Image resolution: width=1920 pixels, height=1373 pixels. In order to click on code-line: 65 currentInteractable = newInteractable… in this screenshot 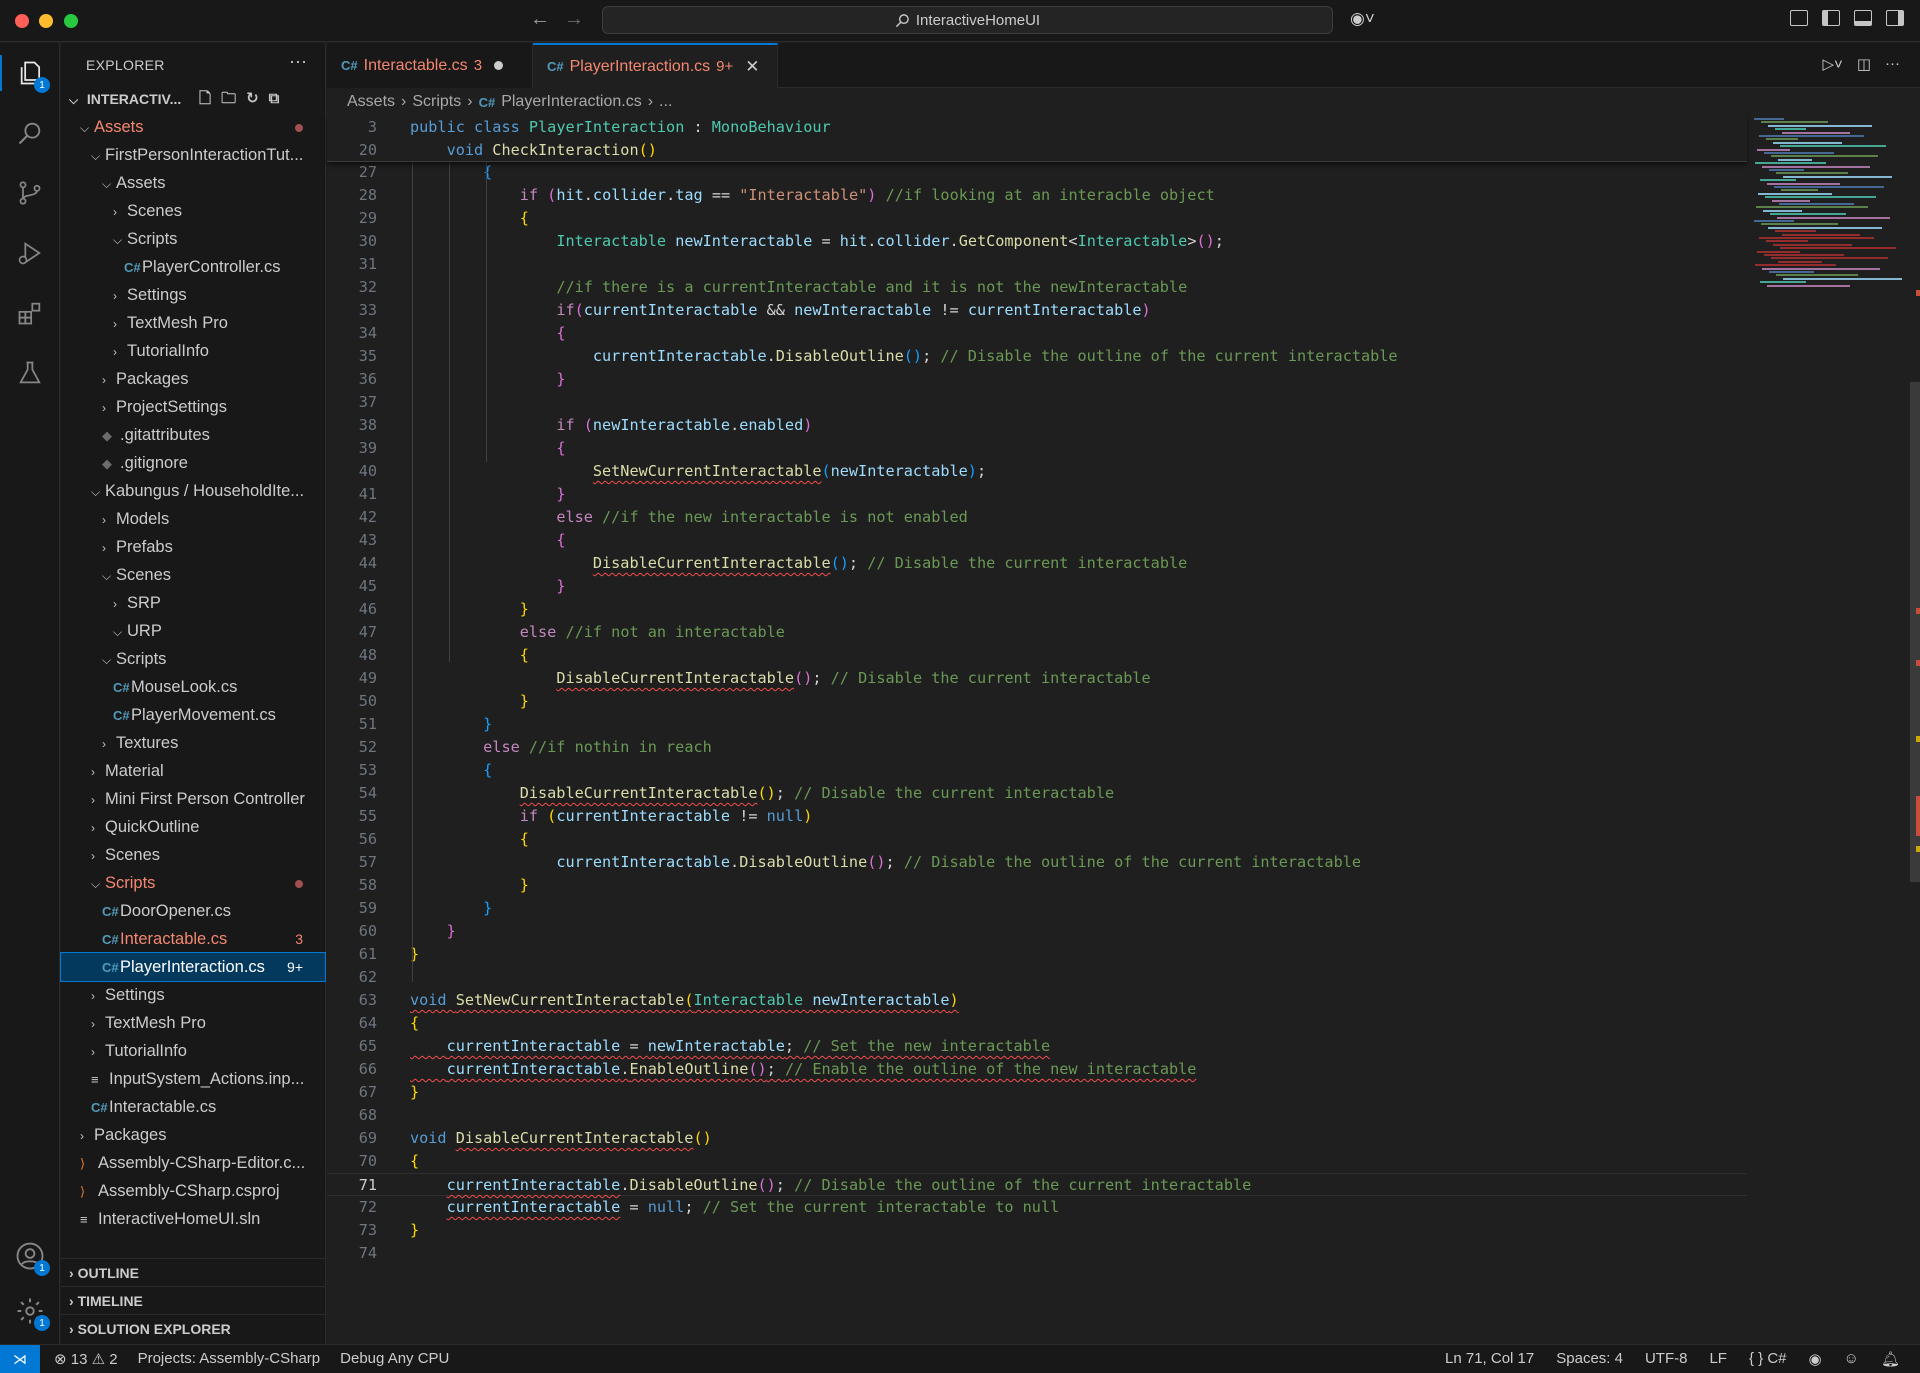, I will do `click(1037, 1046)`.